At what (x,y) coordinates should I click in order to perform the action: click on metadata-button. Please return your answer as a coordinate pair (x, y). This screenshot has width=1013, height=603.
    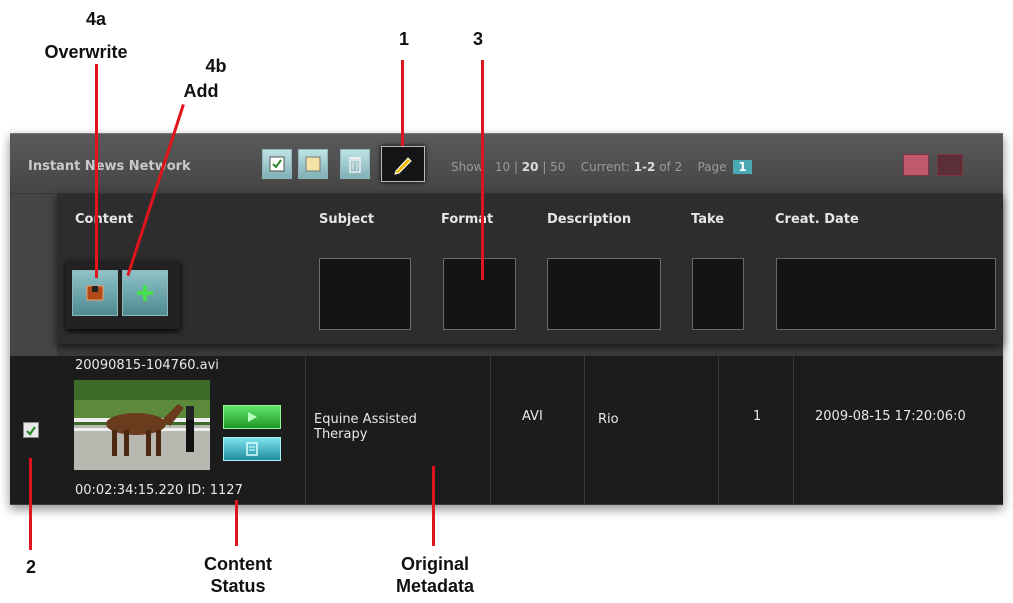
    Looking at the image, I should click on (252, 449).